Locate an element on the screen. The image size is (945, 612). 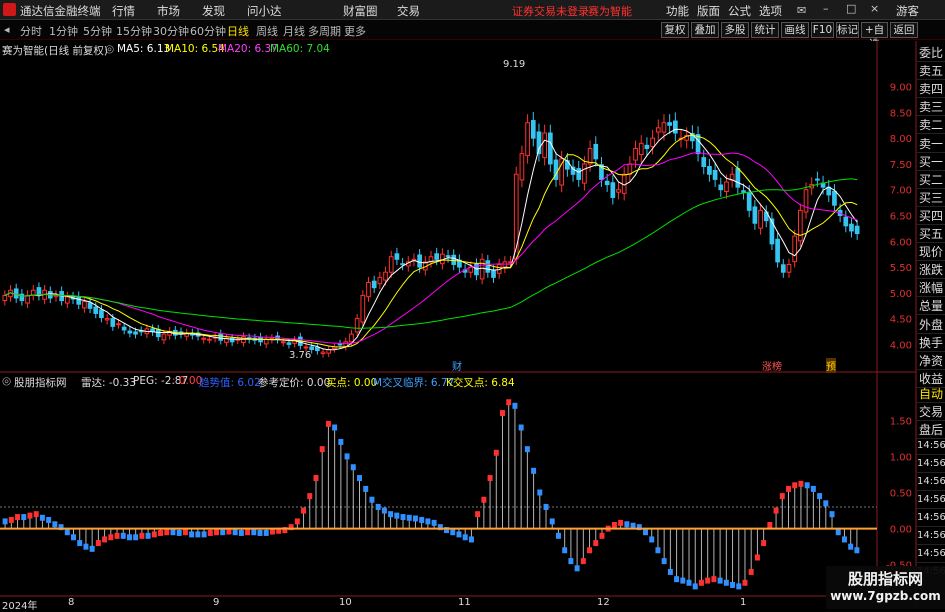
ma10-label: MA10: 6.54 is located at coordinates (195, 49).